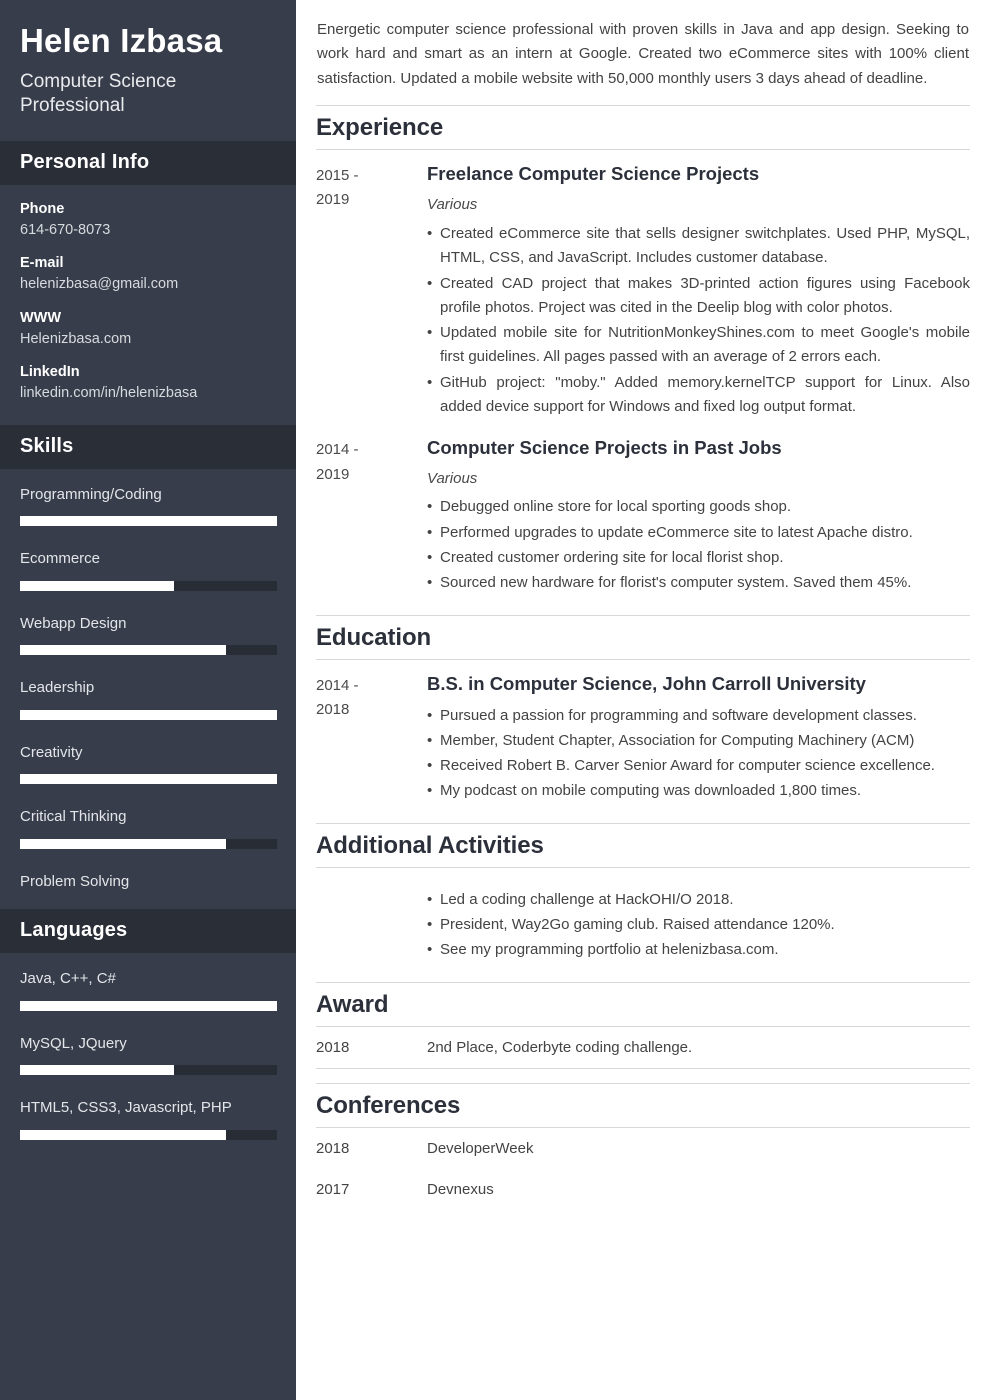 The height and width of the screenshot is (1400, 990). What do you see at coordinates (148, 285) in the screenshot?
I see `contact-value: helenizbasa@gmail.com` at bounding box center [148, 285].